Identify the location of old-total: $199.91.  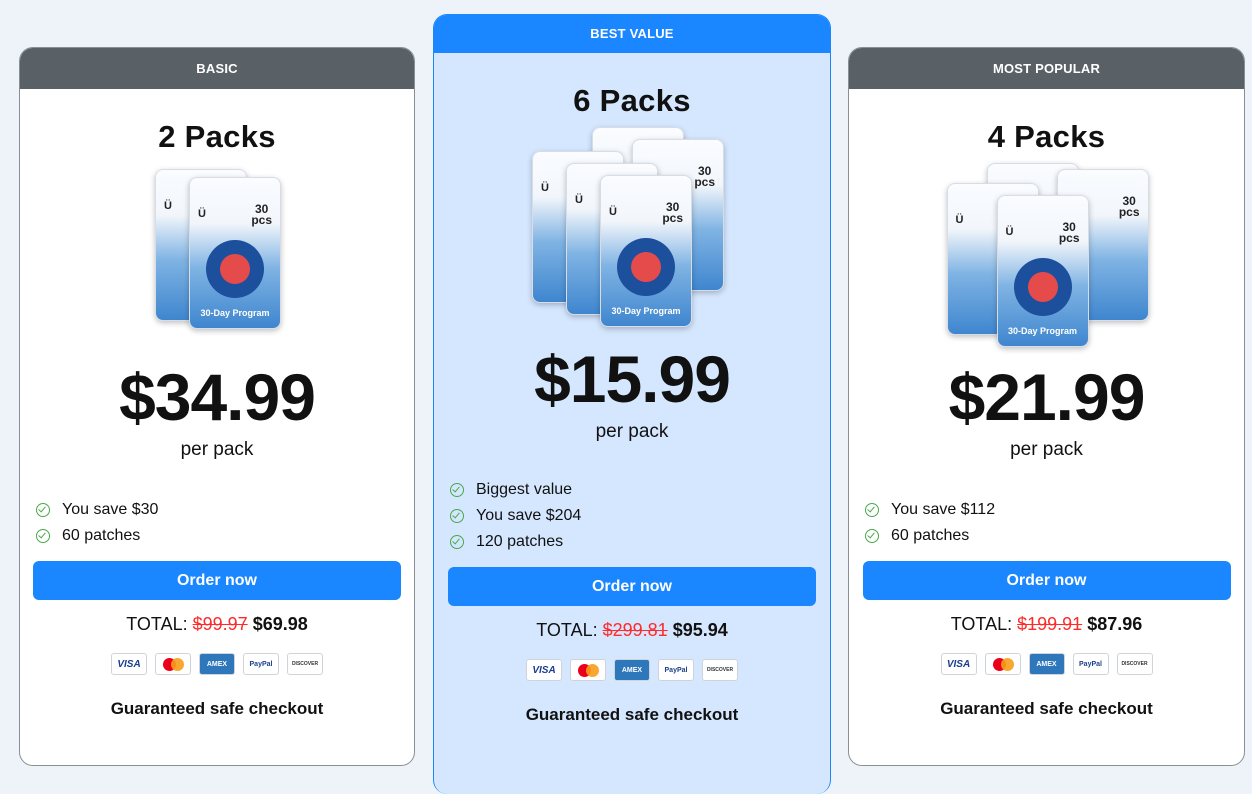
(1050, 624).